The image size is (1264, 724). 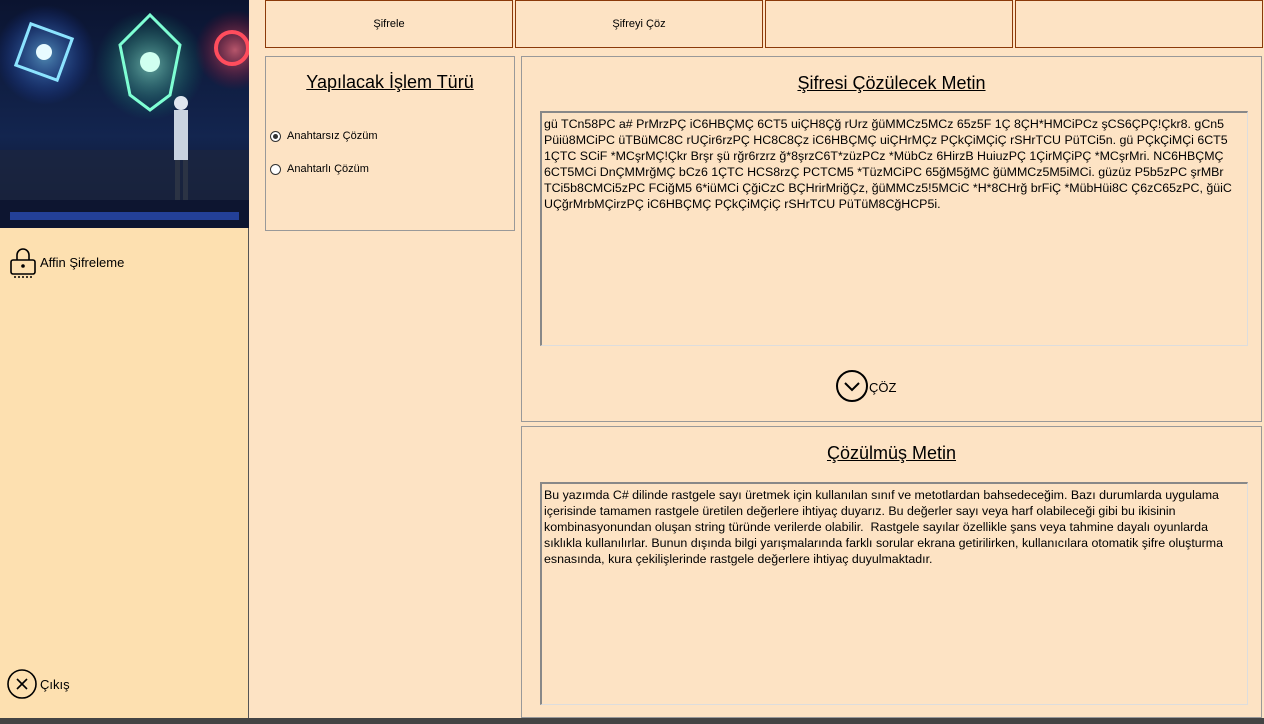 What do you see at coordinates (124, 114) in the screenshot?
I see `hero-image` at bounding box center [124, 114].